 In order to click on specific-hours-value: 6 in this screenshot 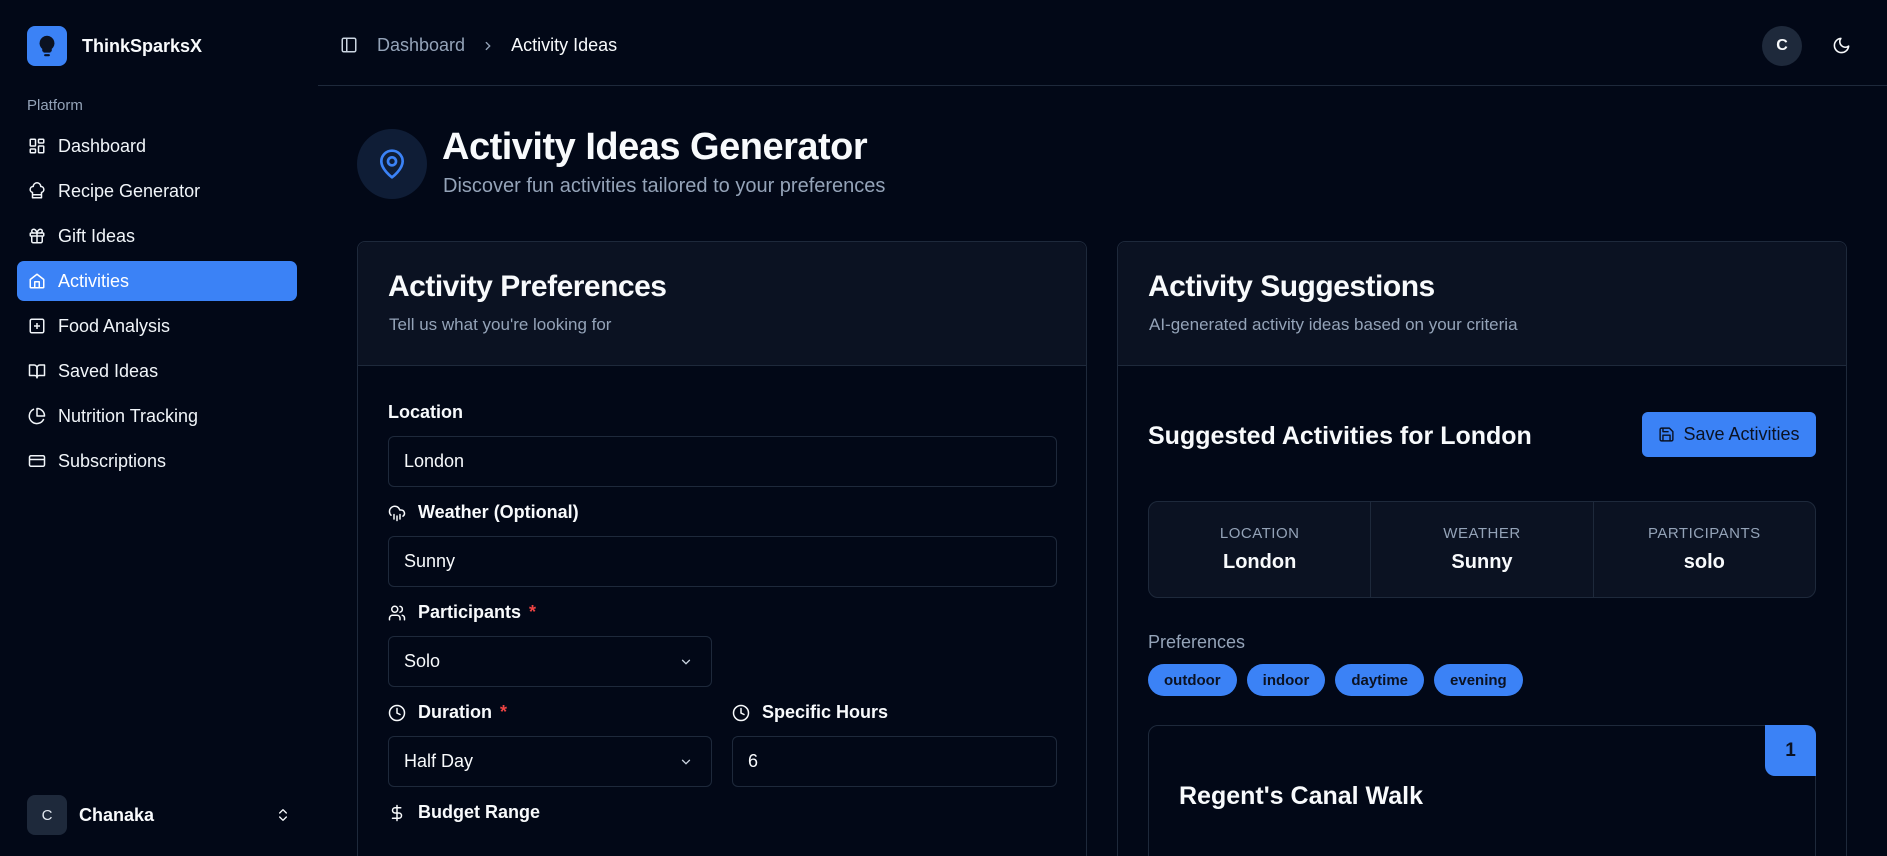, I will do `click(753, 761)`.